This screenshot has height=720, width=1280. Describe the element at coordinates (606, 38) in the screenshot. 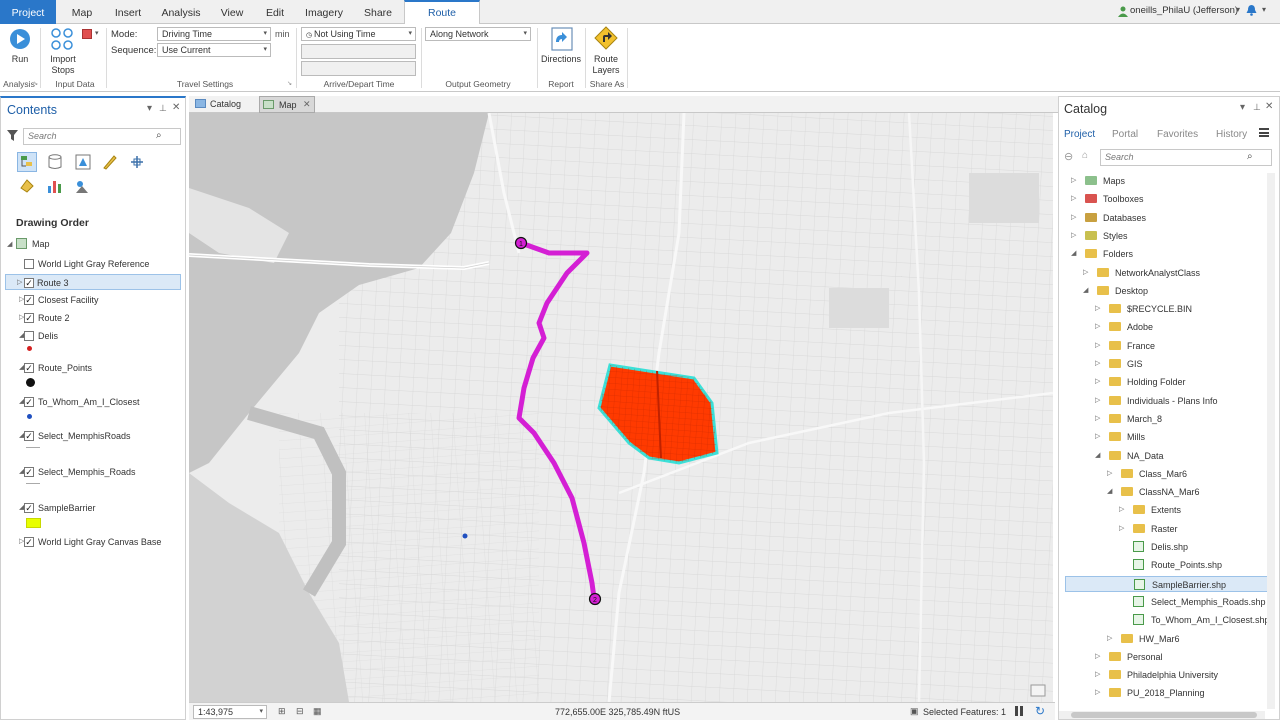

I see `route-layers-button` at that location.